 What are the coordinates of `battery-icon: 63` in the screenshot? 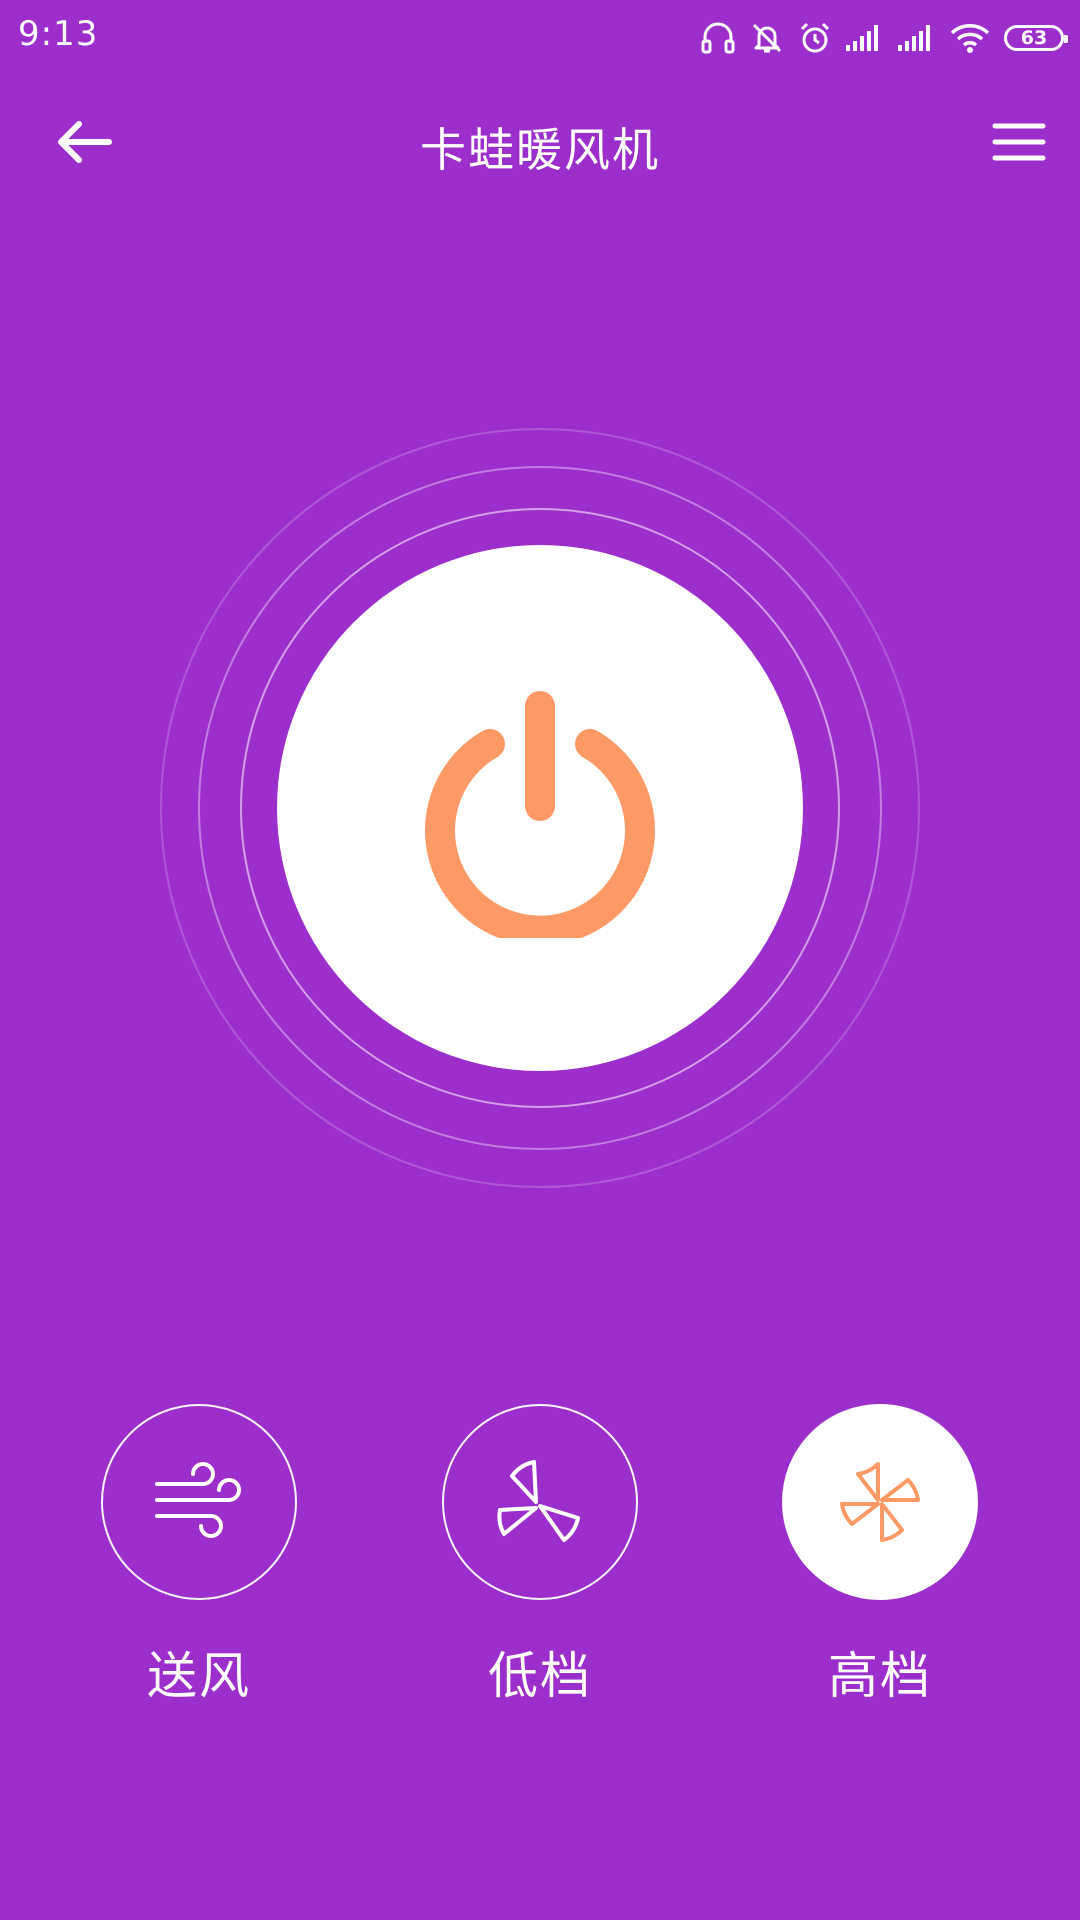 It's located at (1036, 38).